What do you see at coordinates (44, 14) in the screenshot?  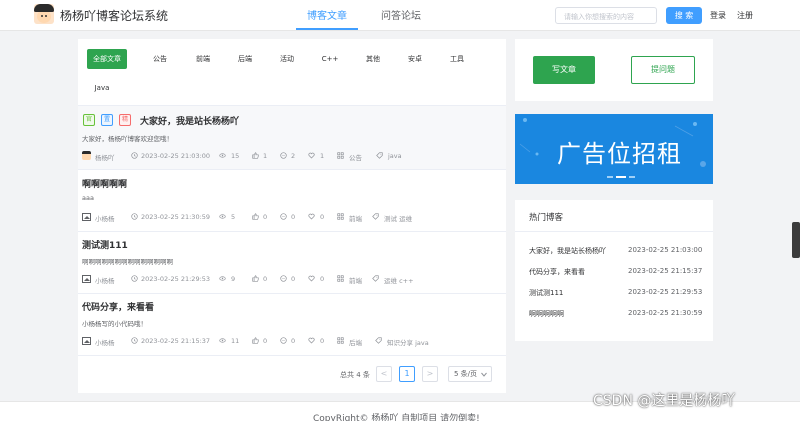 I see `site-logo` at bounding box center [44, 14].